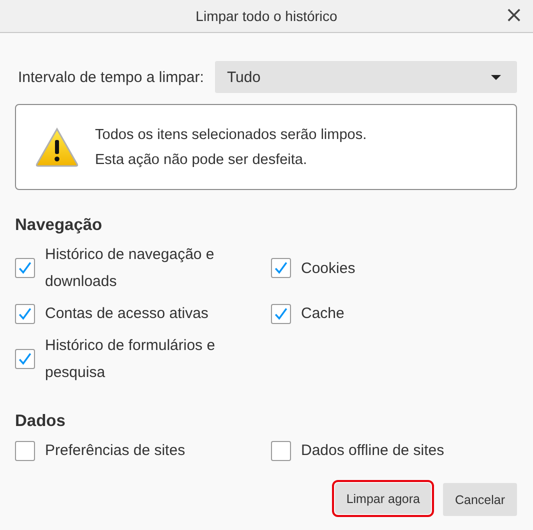  Describe the element at coordinates (322, 314) in the screenshot. I see `checkbox-label: Cache` at that location.